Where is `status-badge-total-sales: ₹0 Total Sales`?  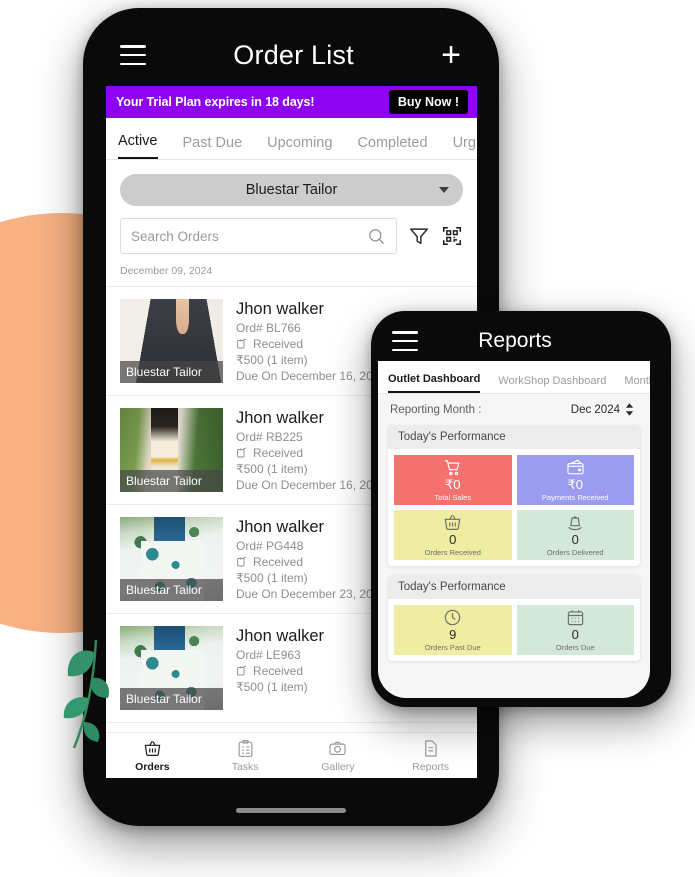 status-badge-total-sales: ₹0 Total Sales is located at coordinates (453, 480).